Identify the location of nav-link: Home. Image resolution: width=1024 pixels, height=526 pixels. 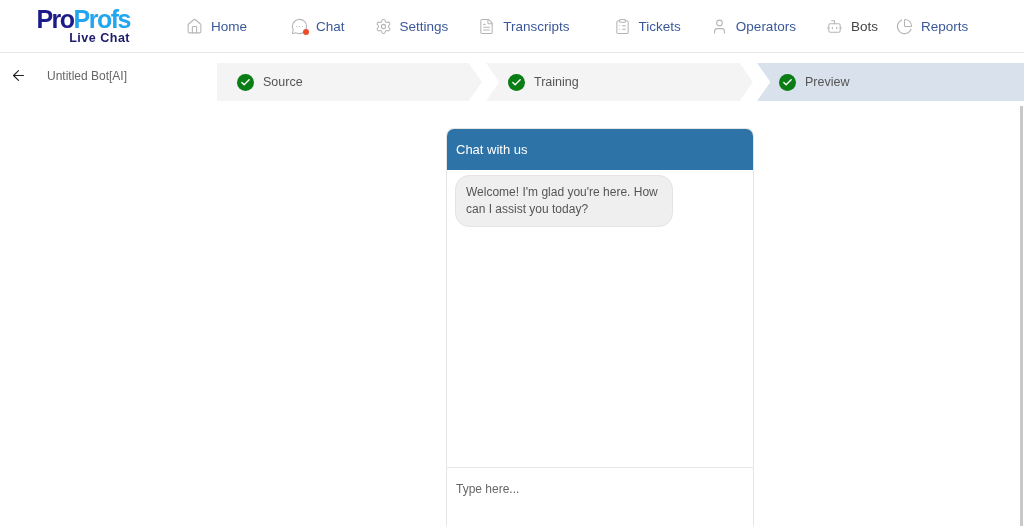
(216, 26).